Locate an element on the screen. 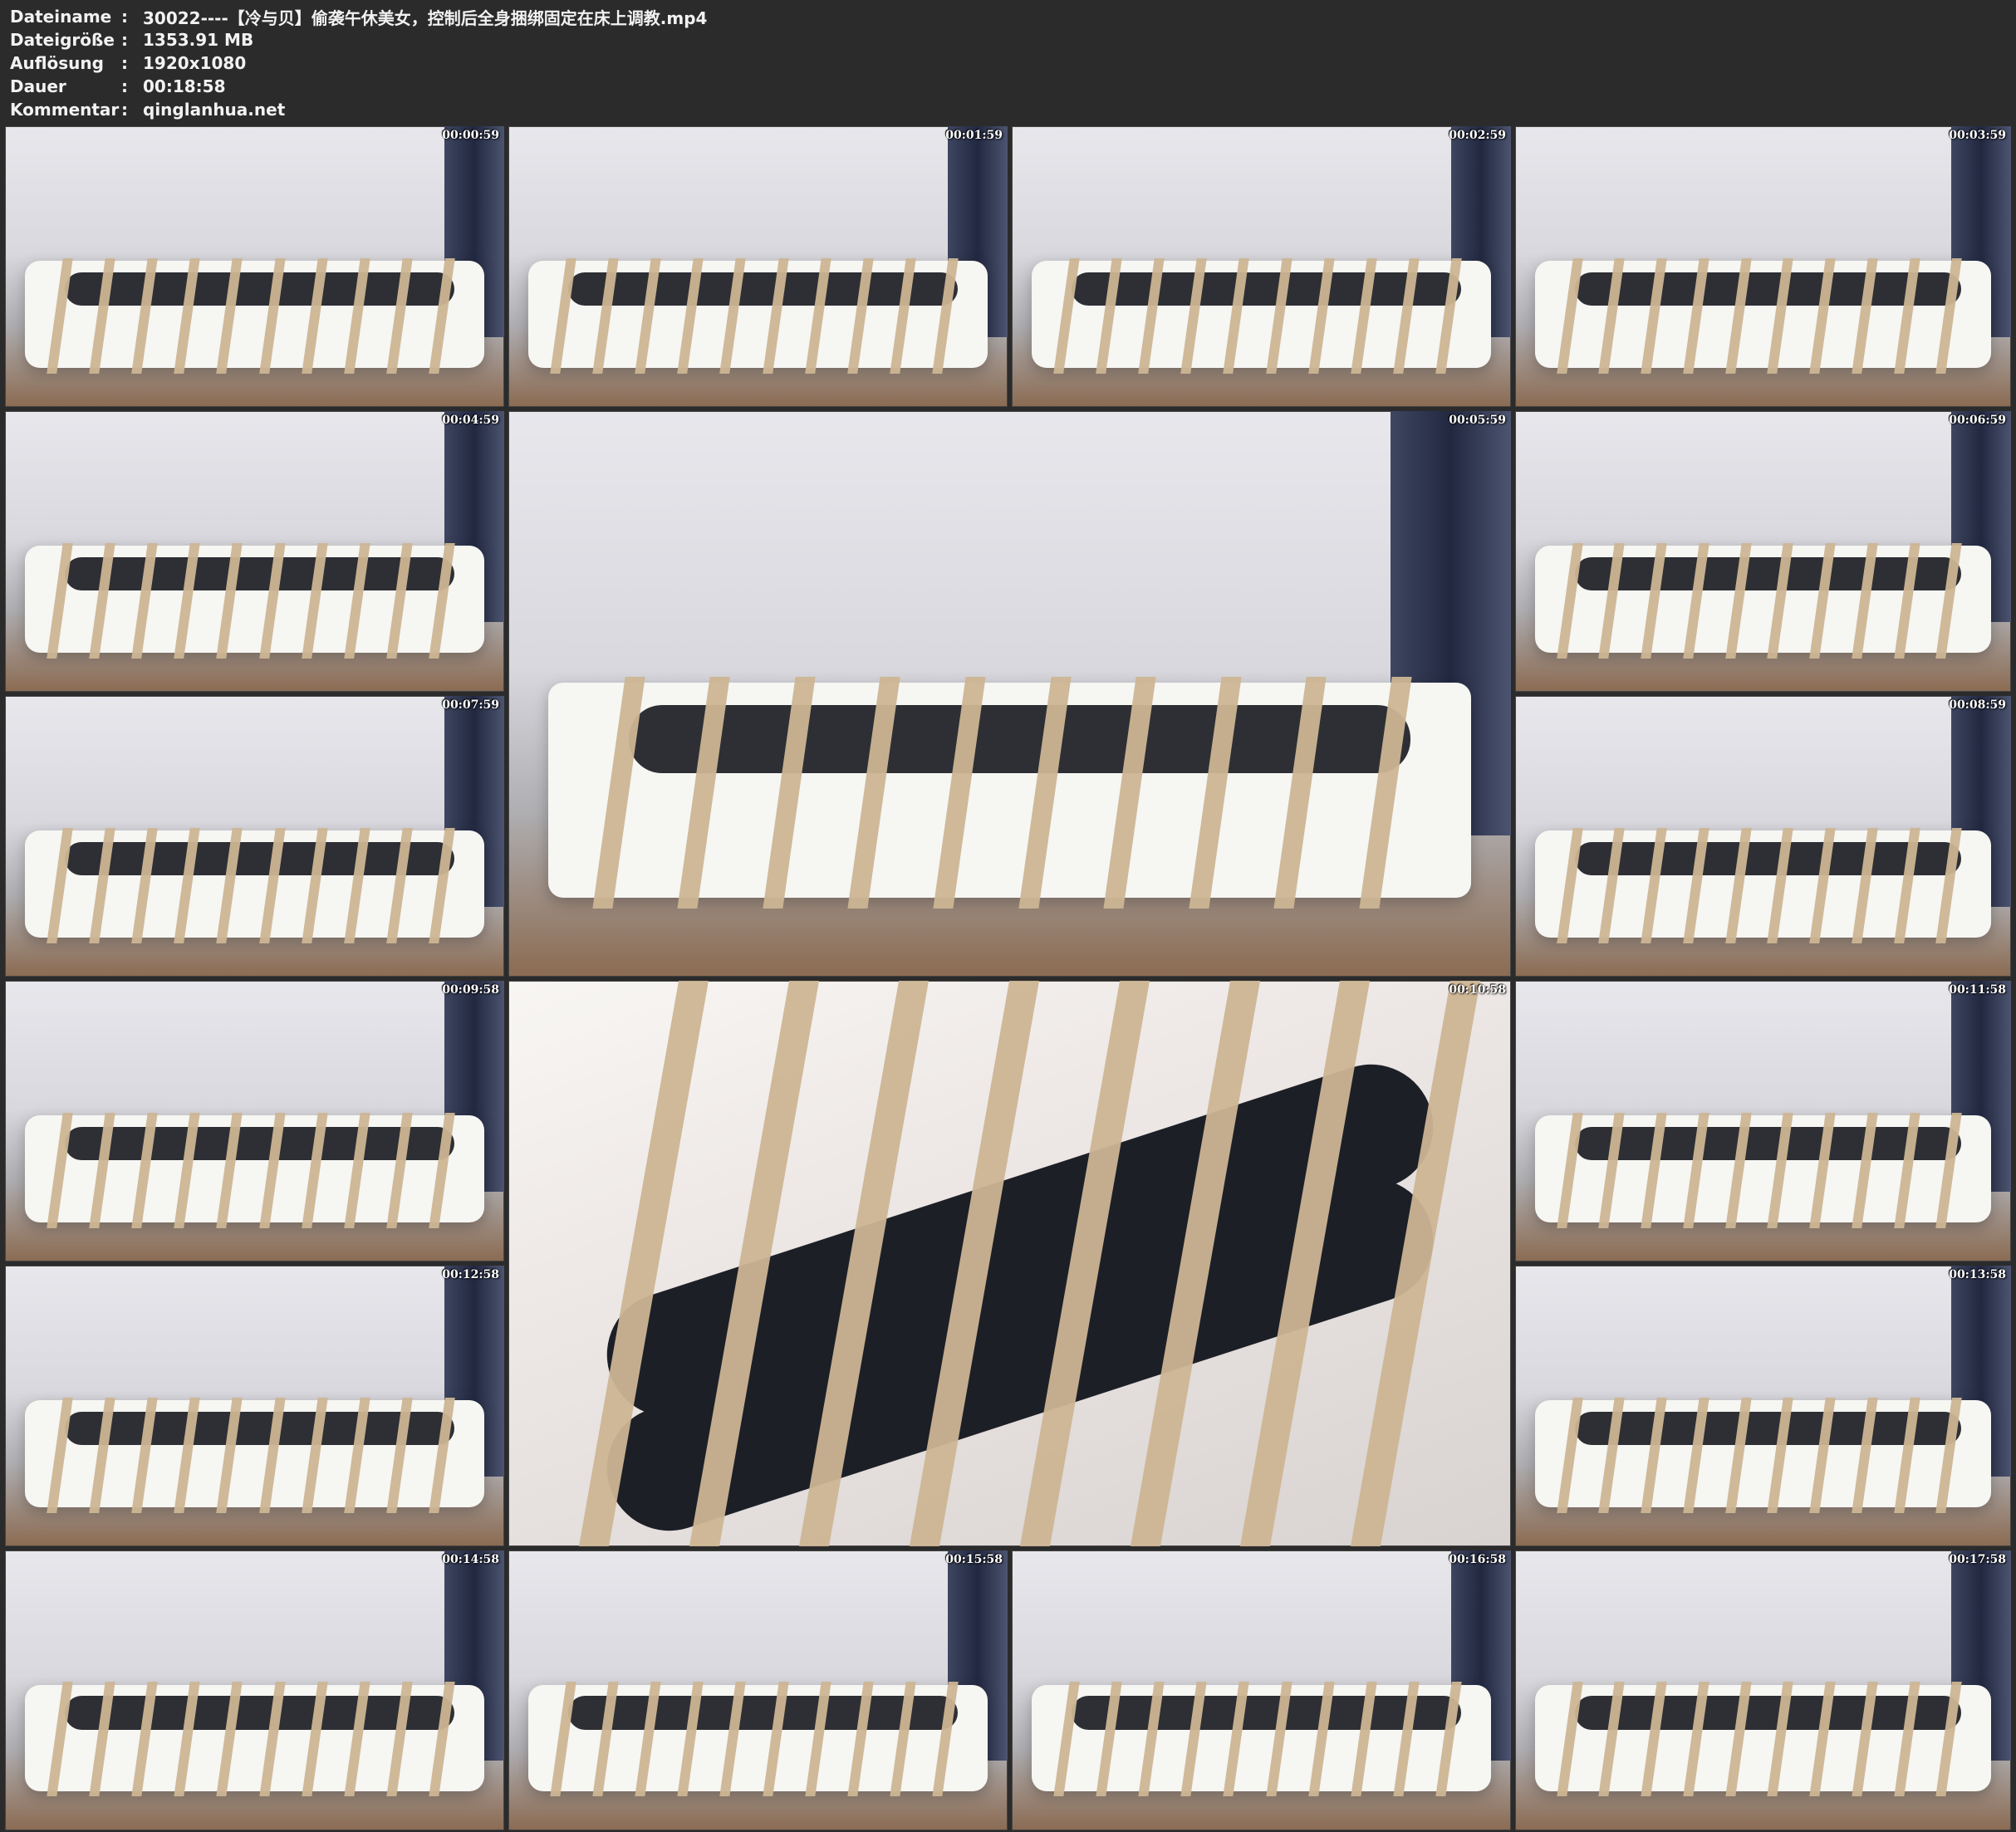  thumbnail-10: 00:09:58 is located at coordinates (255, 1121).